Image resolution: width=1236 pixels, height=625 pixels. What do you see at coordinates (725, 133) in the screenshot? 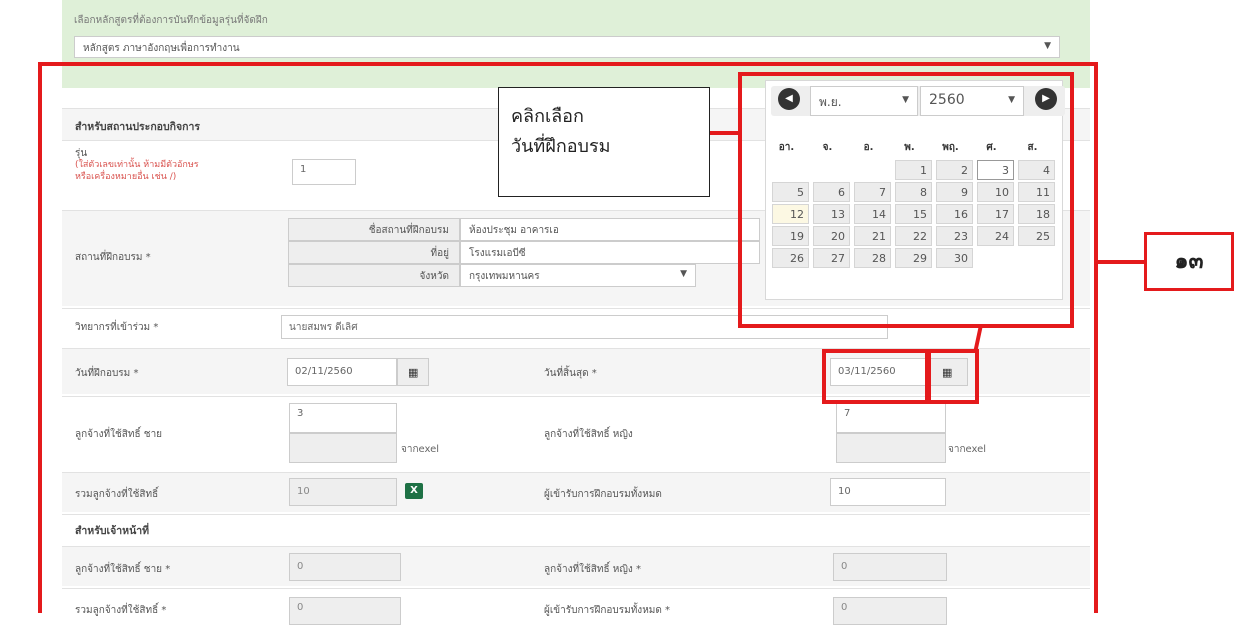
I see `callout-connector` at bounding box center [725, 133].